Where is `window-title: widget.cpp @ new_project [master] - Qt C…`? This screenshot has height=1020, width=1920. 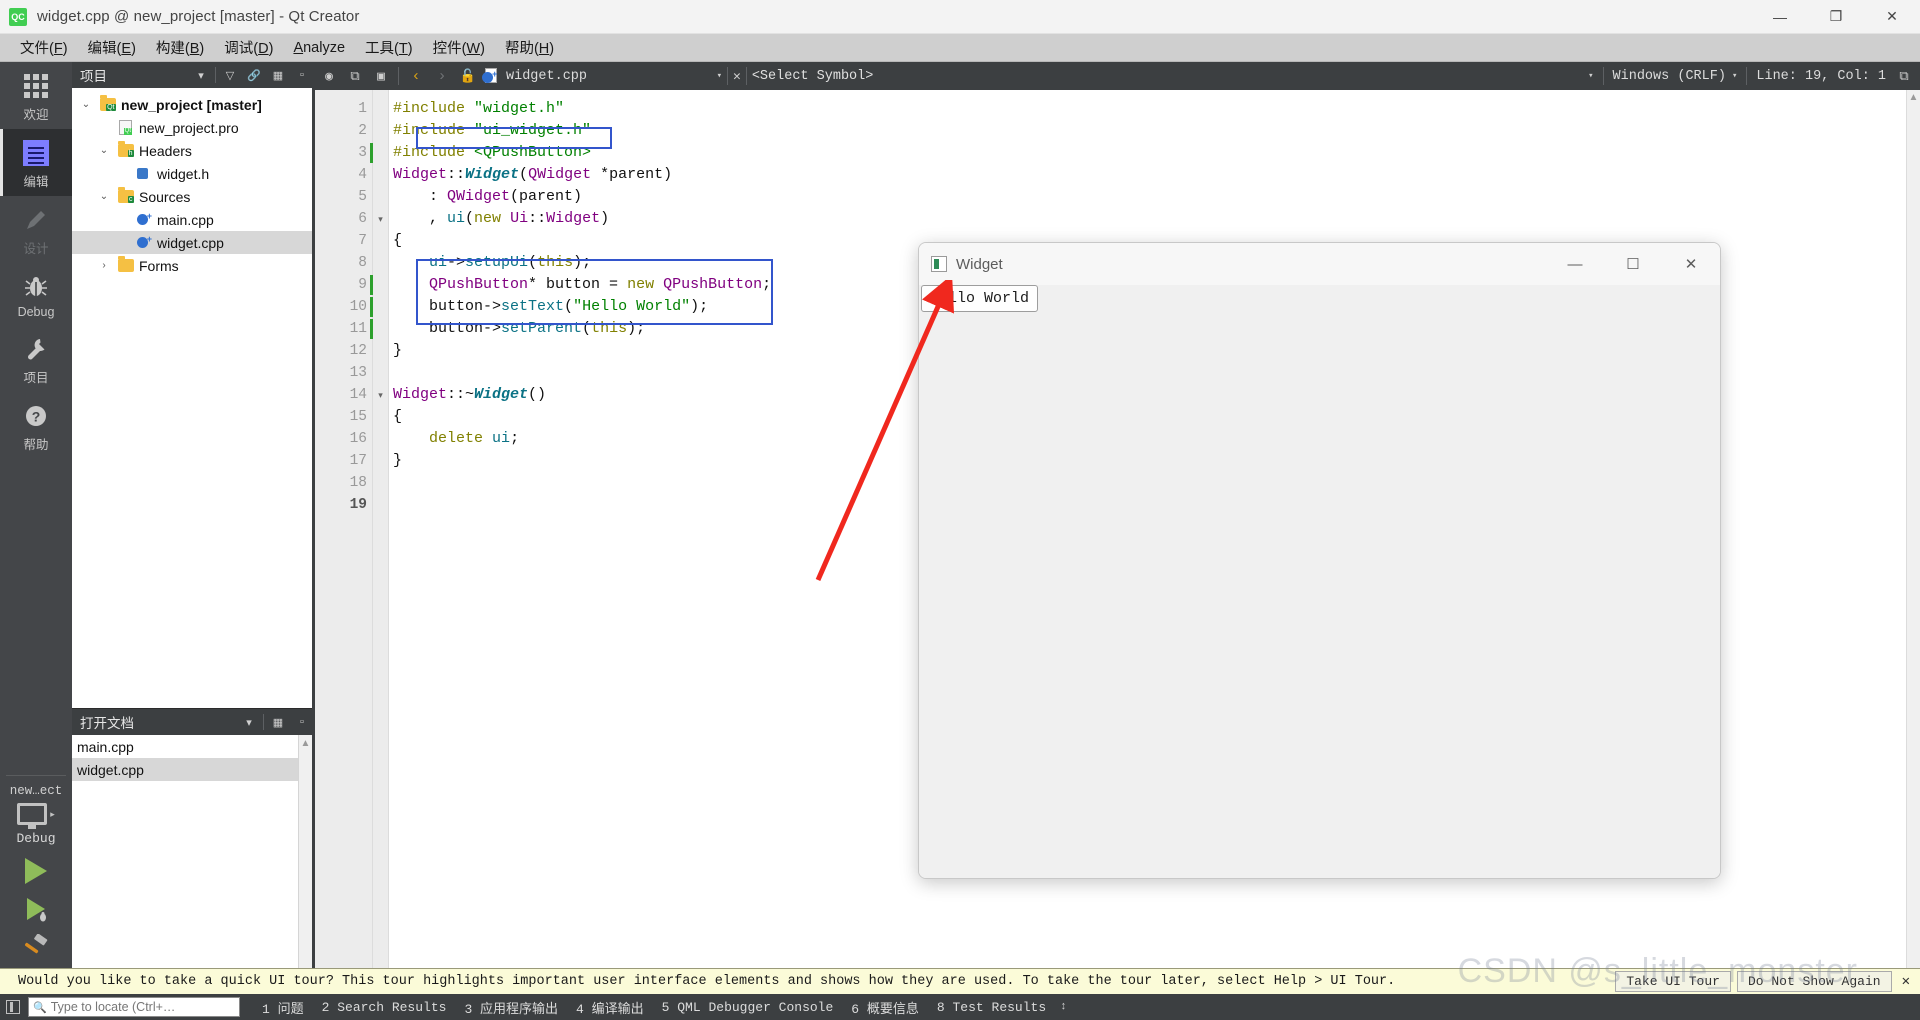 window-title: widget.cpp @ new_project [master] - Qt C… is located at coordinates (198, 16).